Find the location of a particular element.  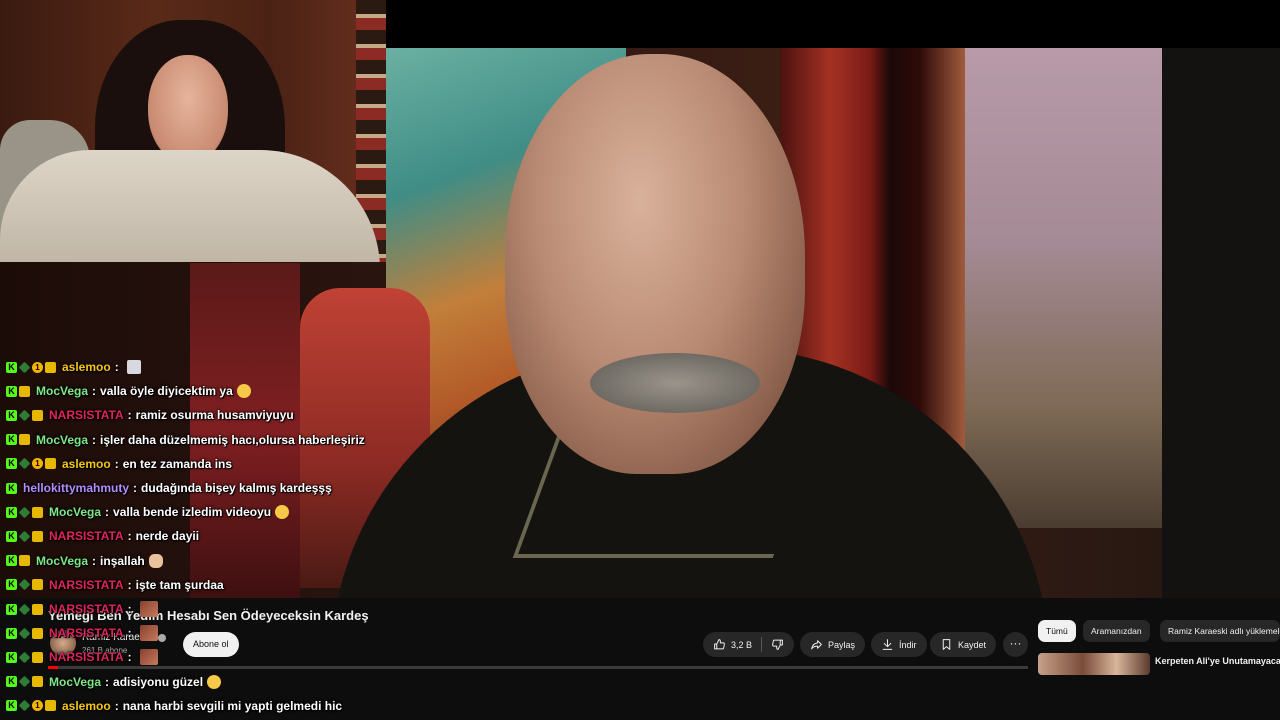

like-dislike-group: 3,2 B is located at coordinates (749, 644).